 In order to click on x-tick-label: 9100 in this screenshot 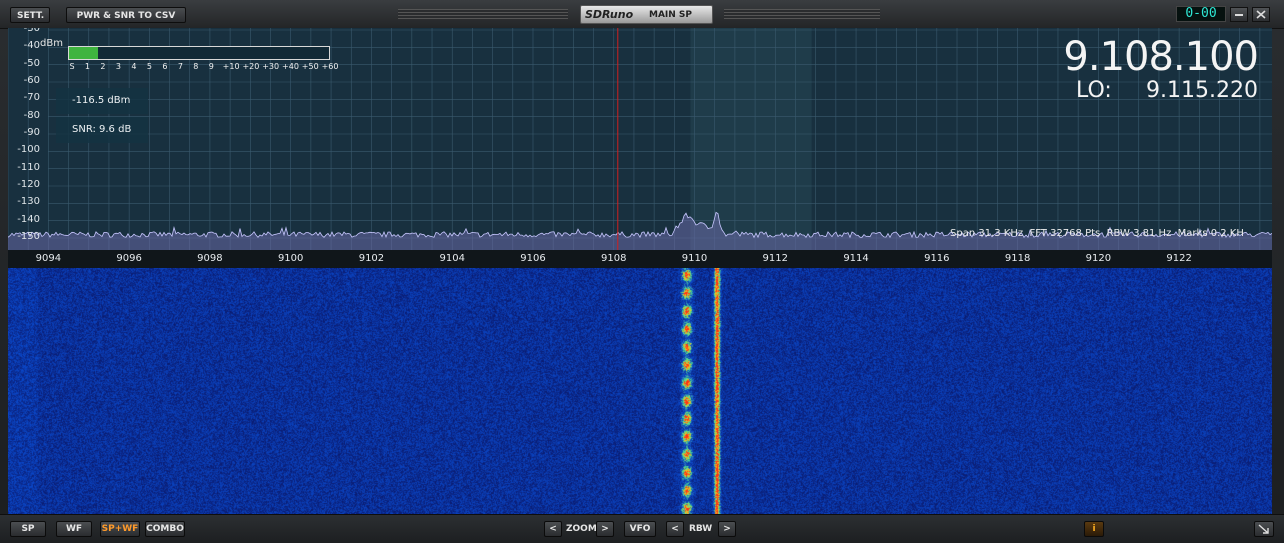, I will do `click(290, 258)`.